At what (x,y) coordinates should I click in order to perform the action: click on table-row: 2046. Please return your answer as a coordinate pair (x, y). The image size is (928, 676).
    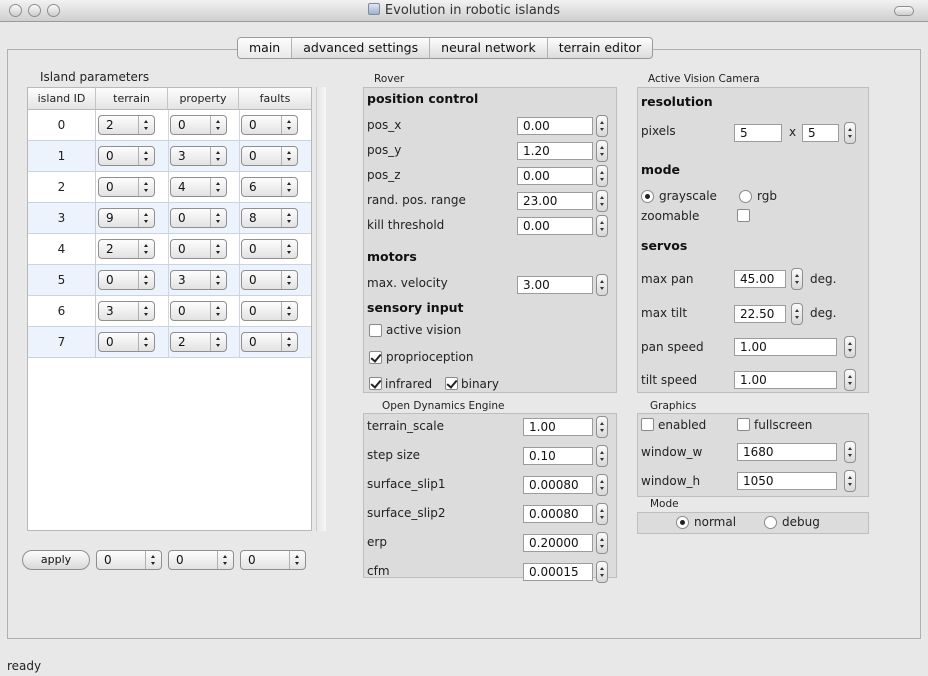
    Looking at the image, I should click on (169, 187).